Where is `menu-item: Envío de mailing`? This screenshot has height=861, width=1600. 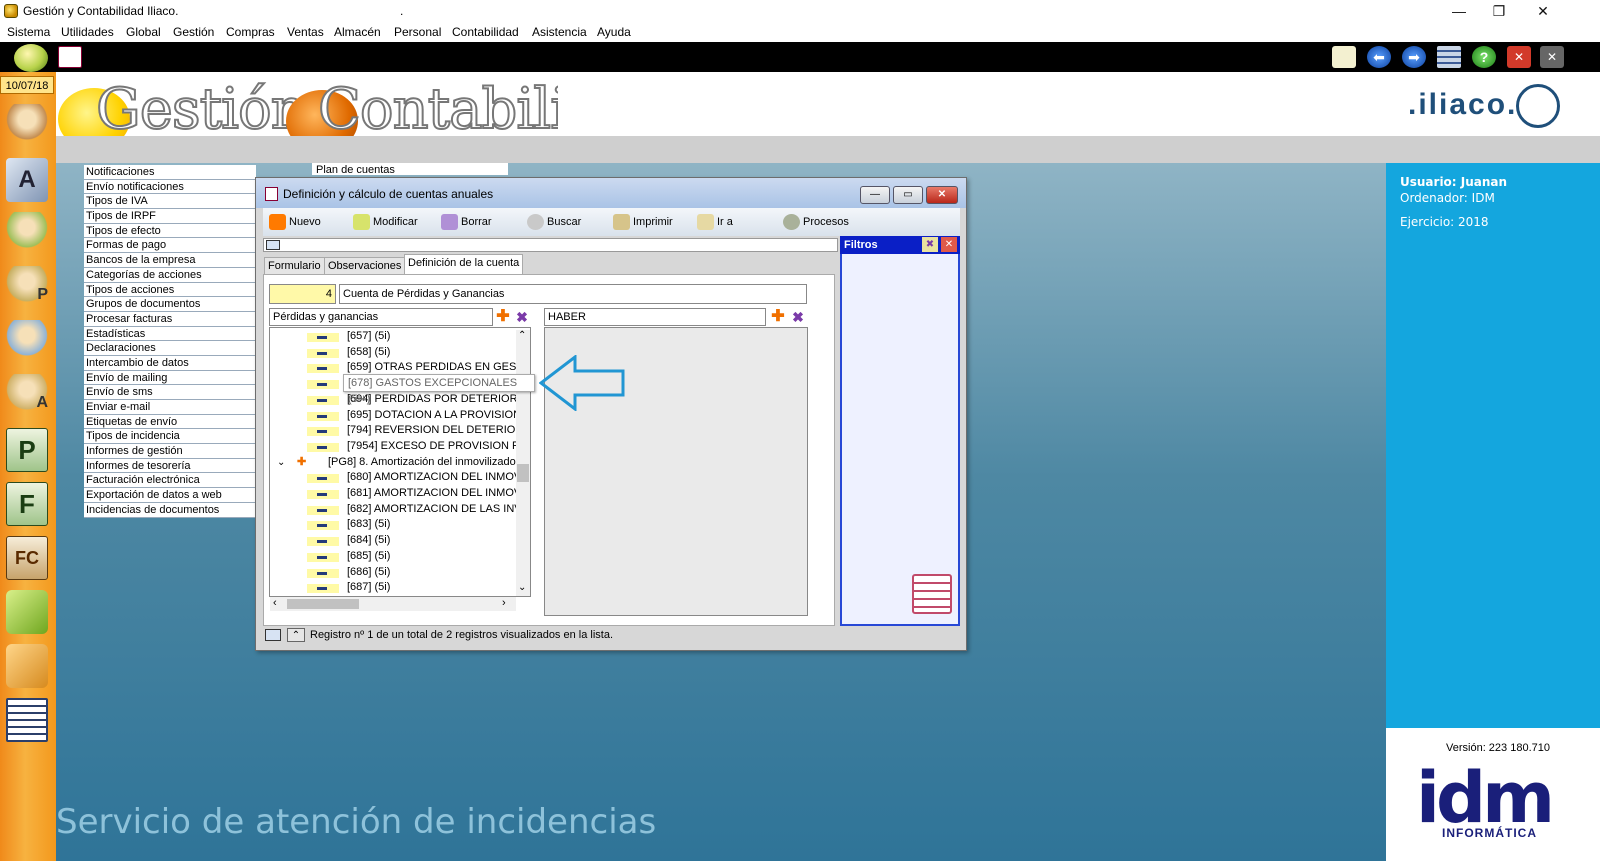
menu-item: Envío de mailing is located at coordinates (170, 378).